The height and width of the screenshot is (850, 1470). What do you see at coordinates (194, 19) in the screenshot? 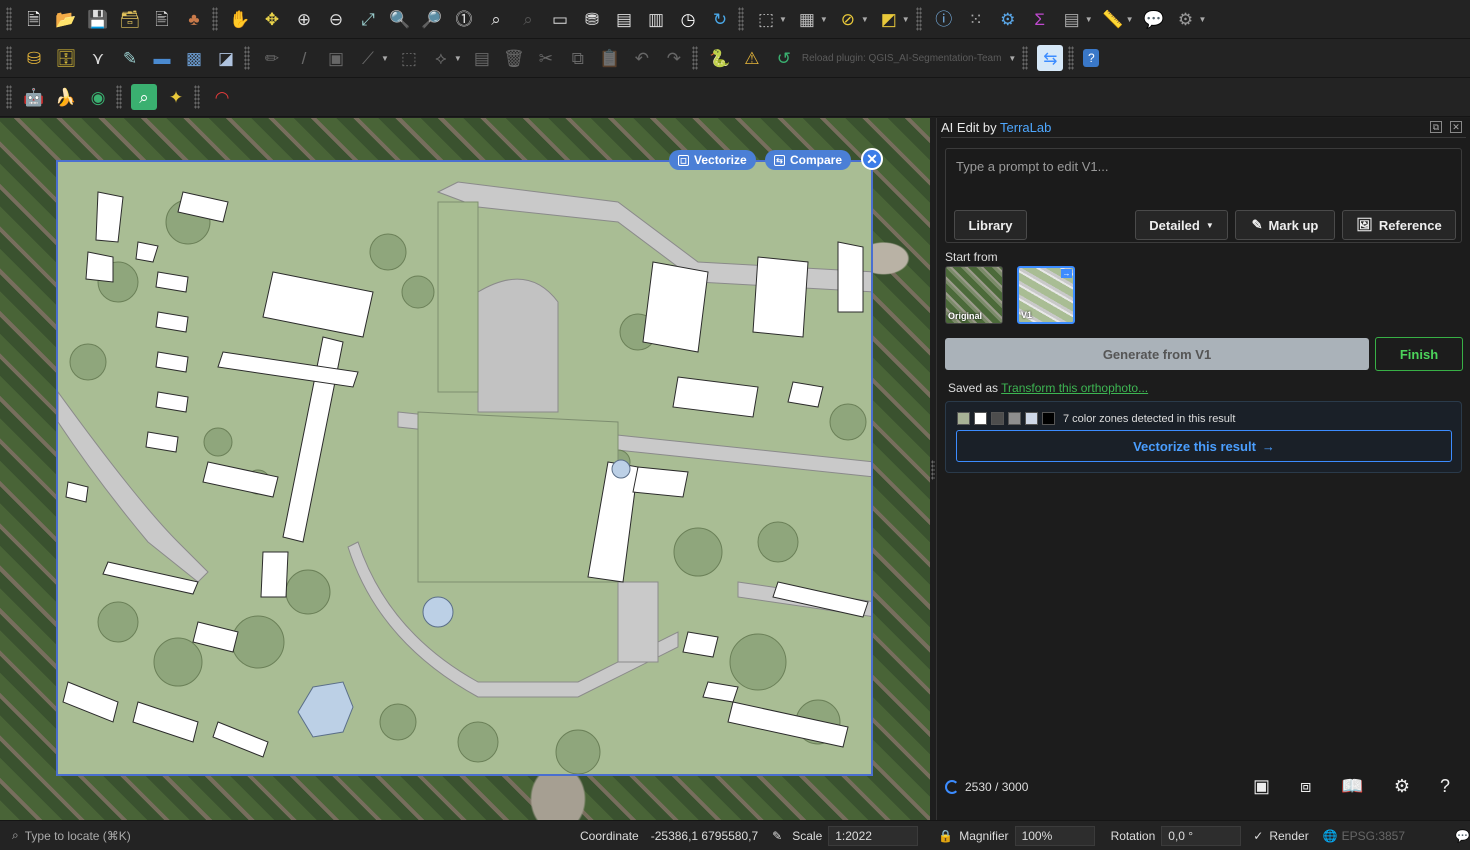
I see `style-manager-icon: ♣` at bounding box center [194, 19].